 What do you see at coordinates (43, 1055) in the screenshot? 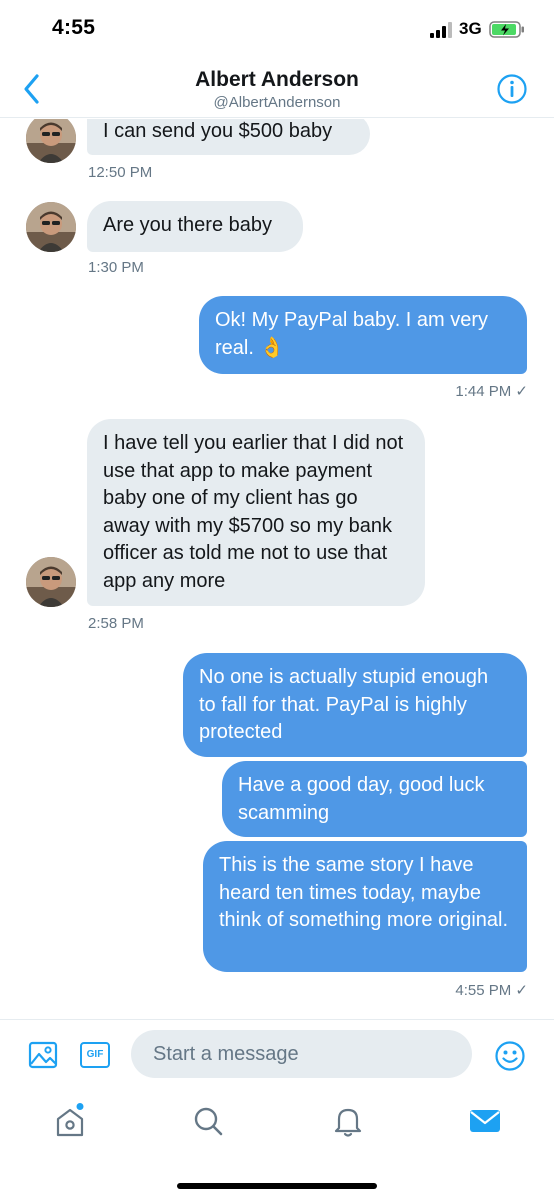
I see `image-icon` at bounding box center [43, 1055].